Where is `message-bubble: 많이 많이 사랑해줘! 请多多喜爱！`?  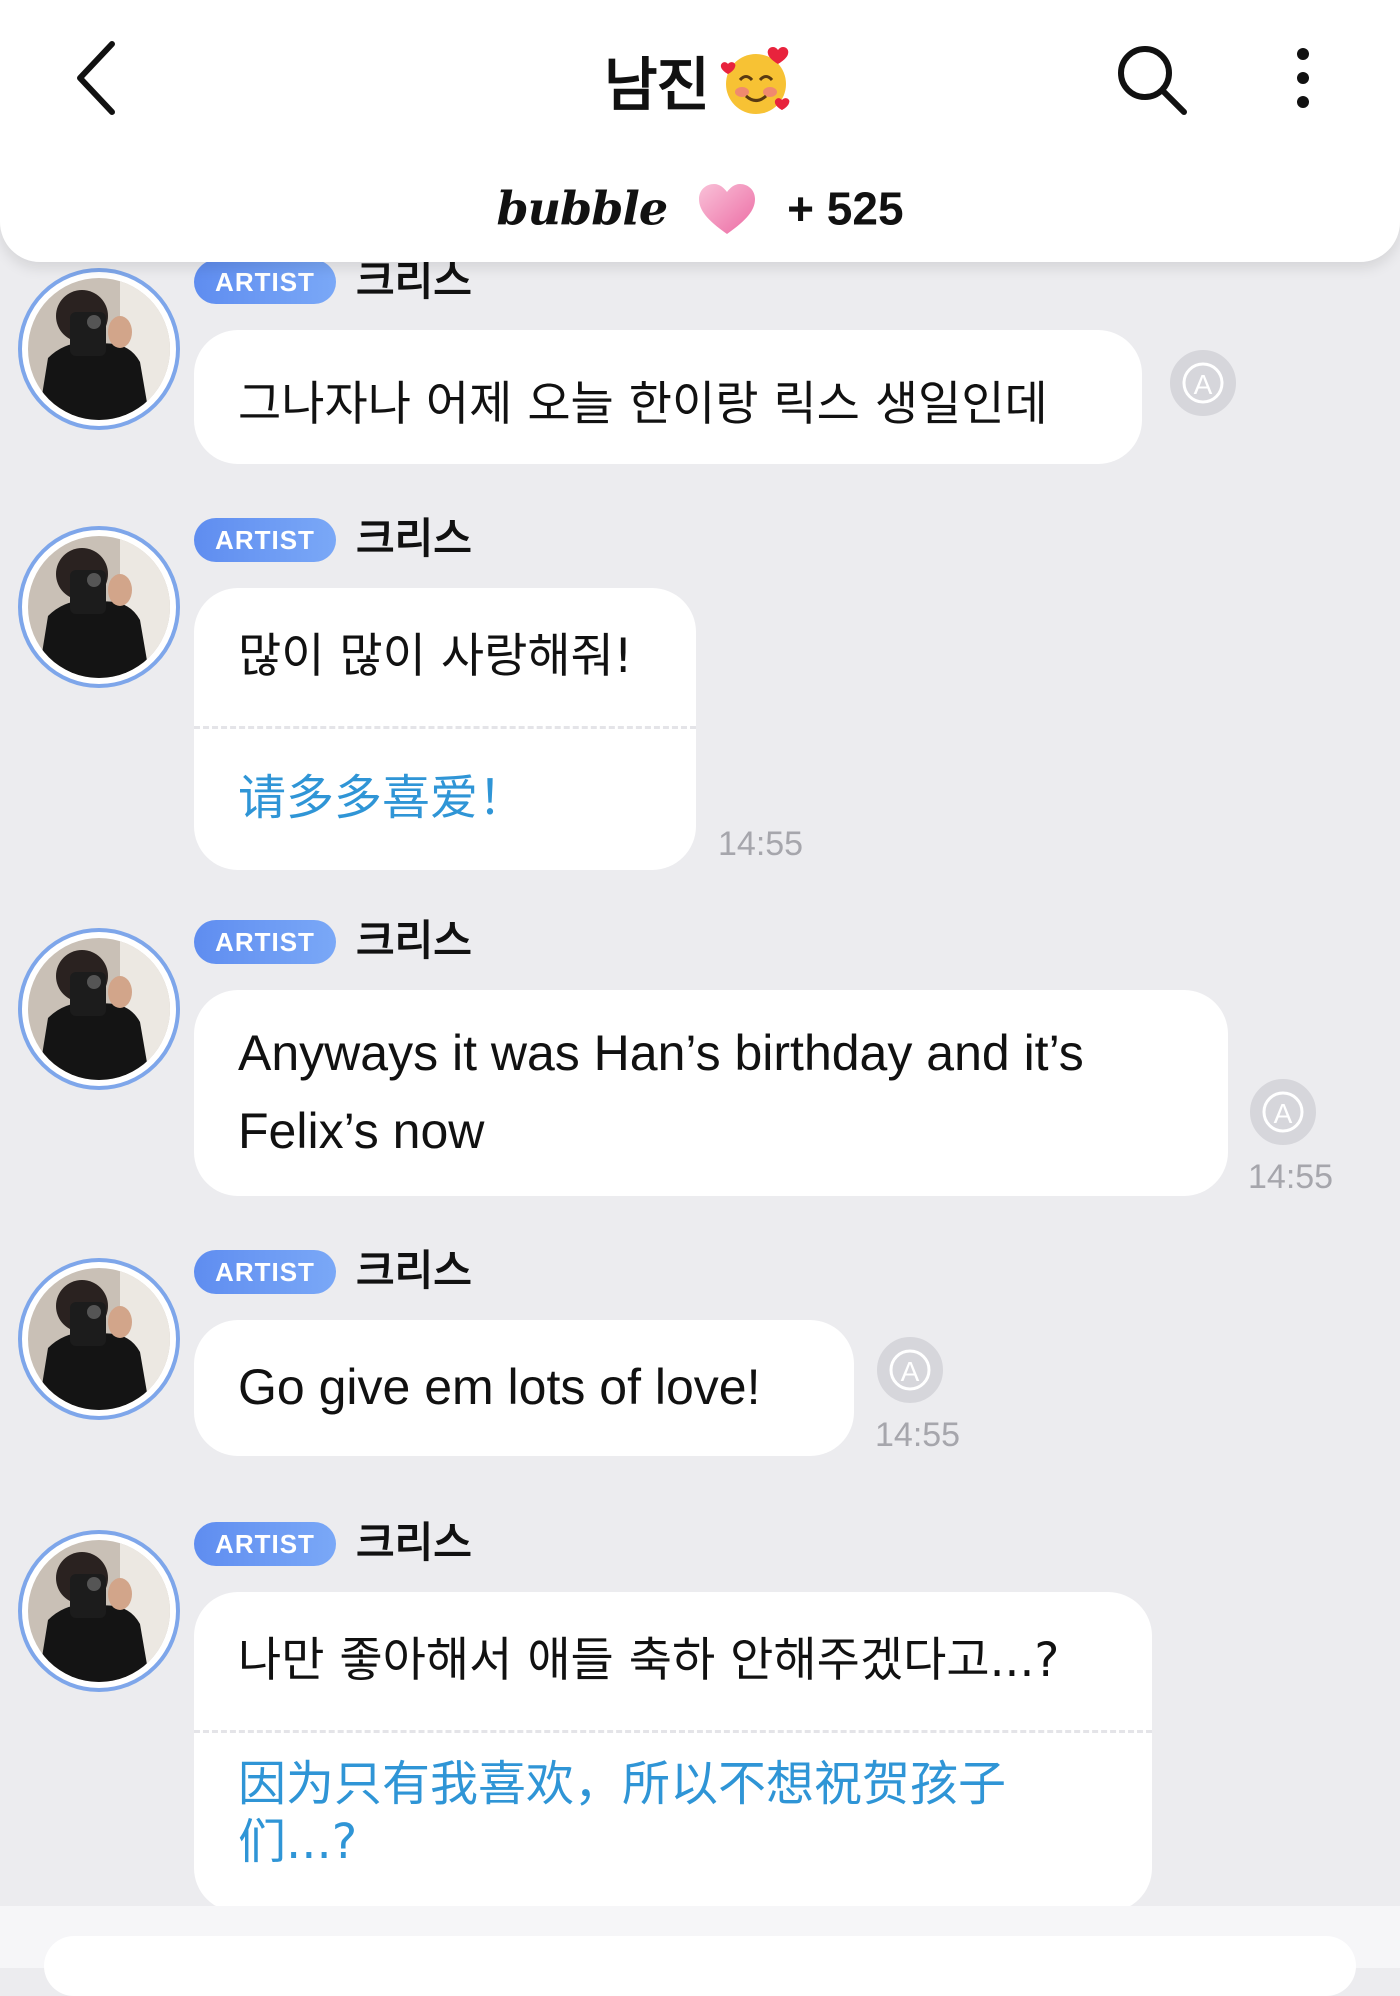 message-bubble: 많이 많이 사랑해줘! 请多多喜爱！ is located at coordinates (445, 729).